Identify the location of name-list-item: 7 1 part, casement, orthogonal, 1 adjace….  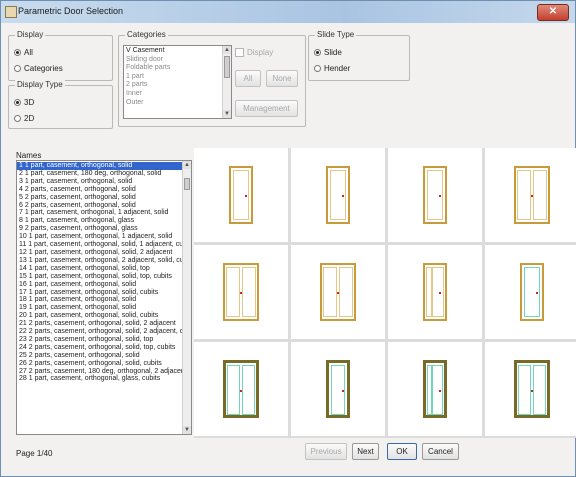
(99, 213).